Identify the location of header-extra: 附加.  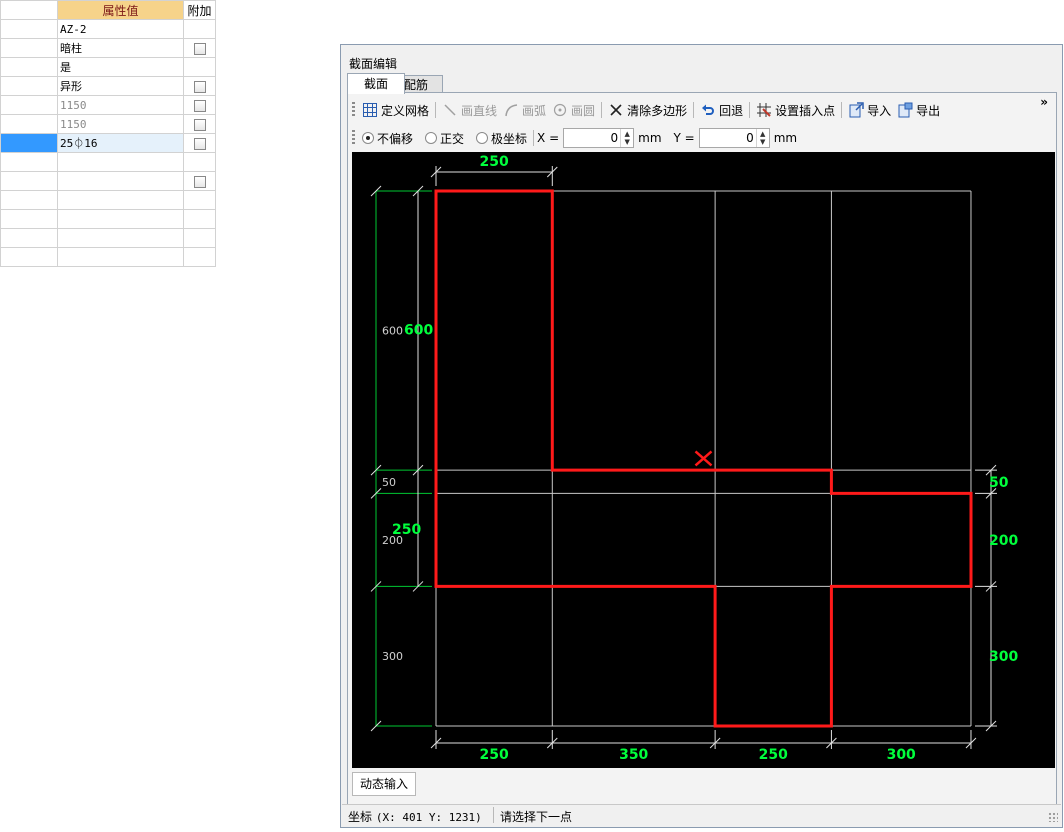
(199, 10).